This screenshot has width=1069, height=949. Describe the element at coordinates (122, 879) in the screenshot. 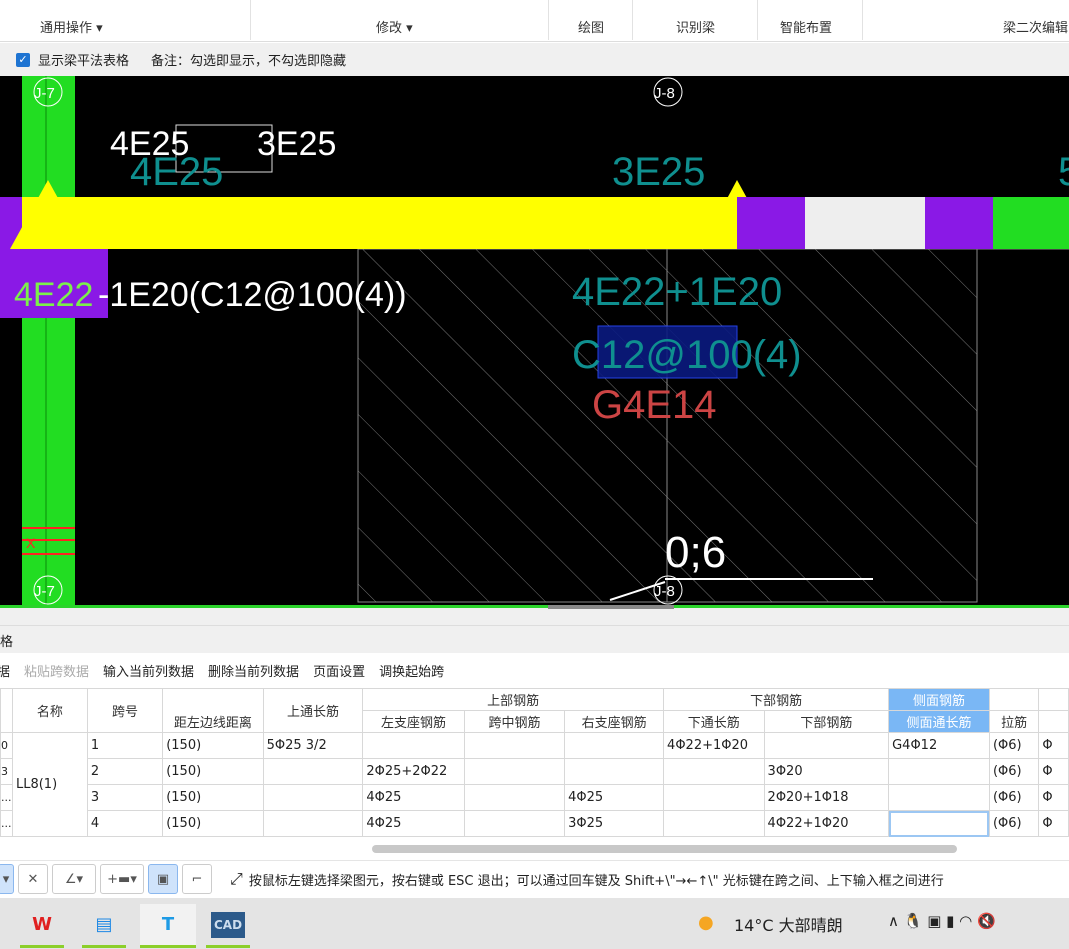

I see `offset-icon: +▬▾` at that location.